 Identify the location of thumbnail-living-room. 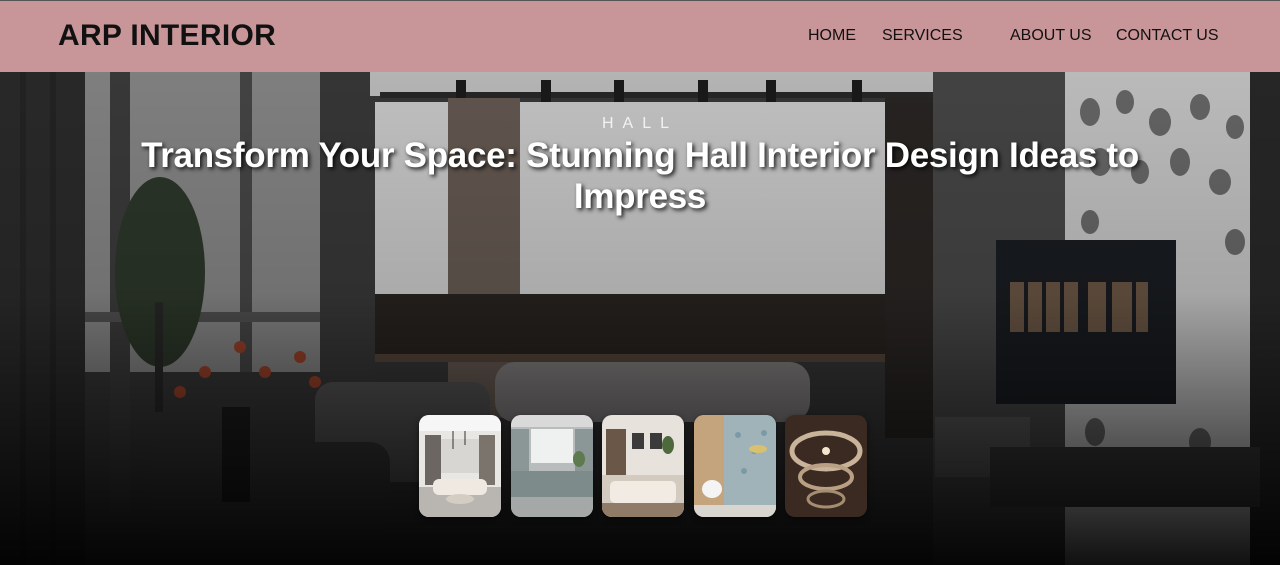
(460, 466).